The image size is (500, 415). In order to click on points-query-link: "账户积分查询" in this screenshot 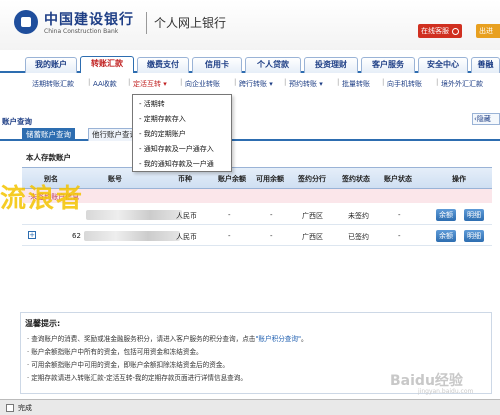, I will do `click(278, 339)`.